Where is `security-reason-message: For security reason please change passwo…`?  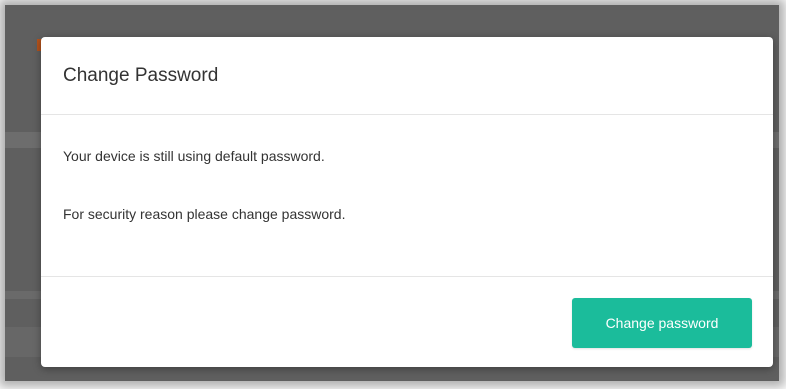
security-reason-message: For security reason please change passwo… is located at coordinates (204, 214).